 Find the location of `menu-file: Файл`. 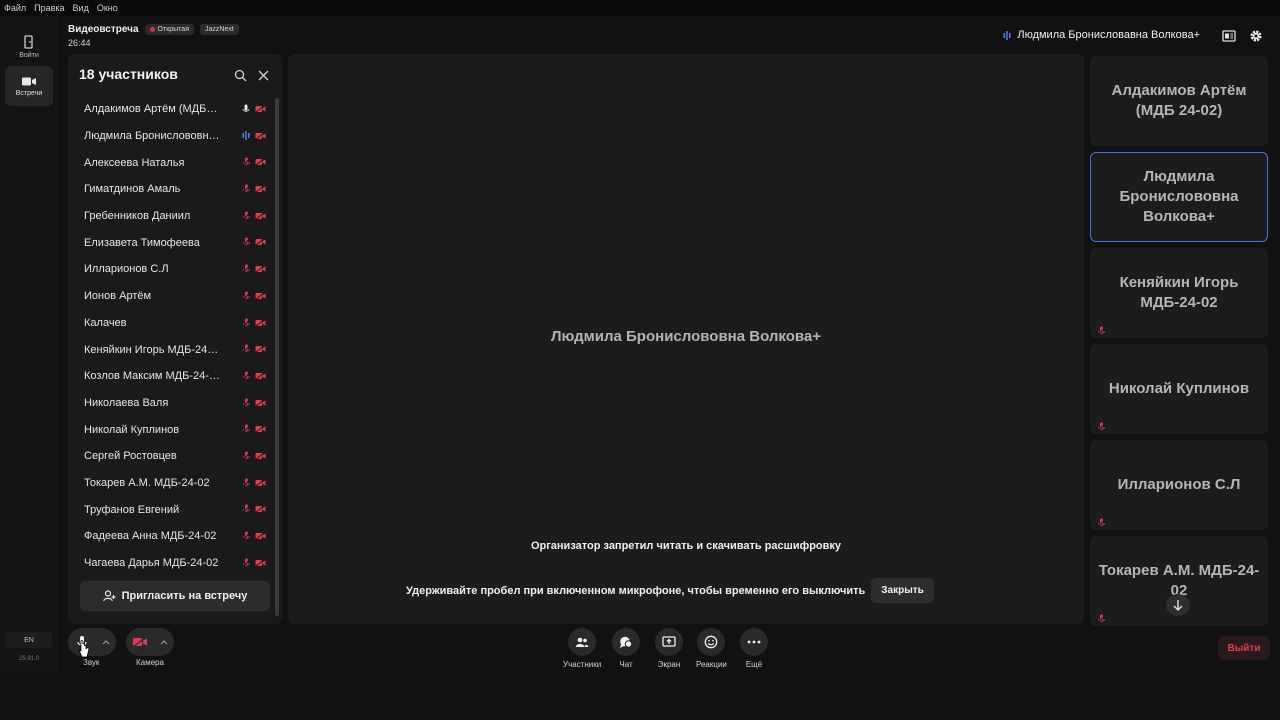

menu-file: Файл is located at coordinates (15, 8).